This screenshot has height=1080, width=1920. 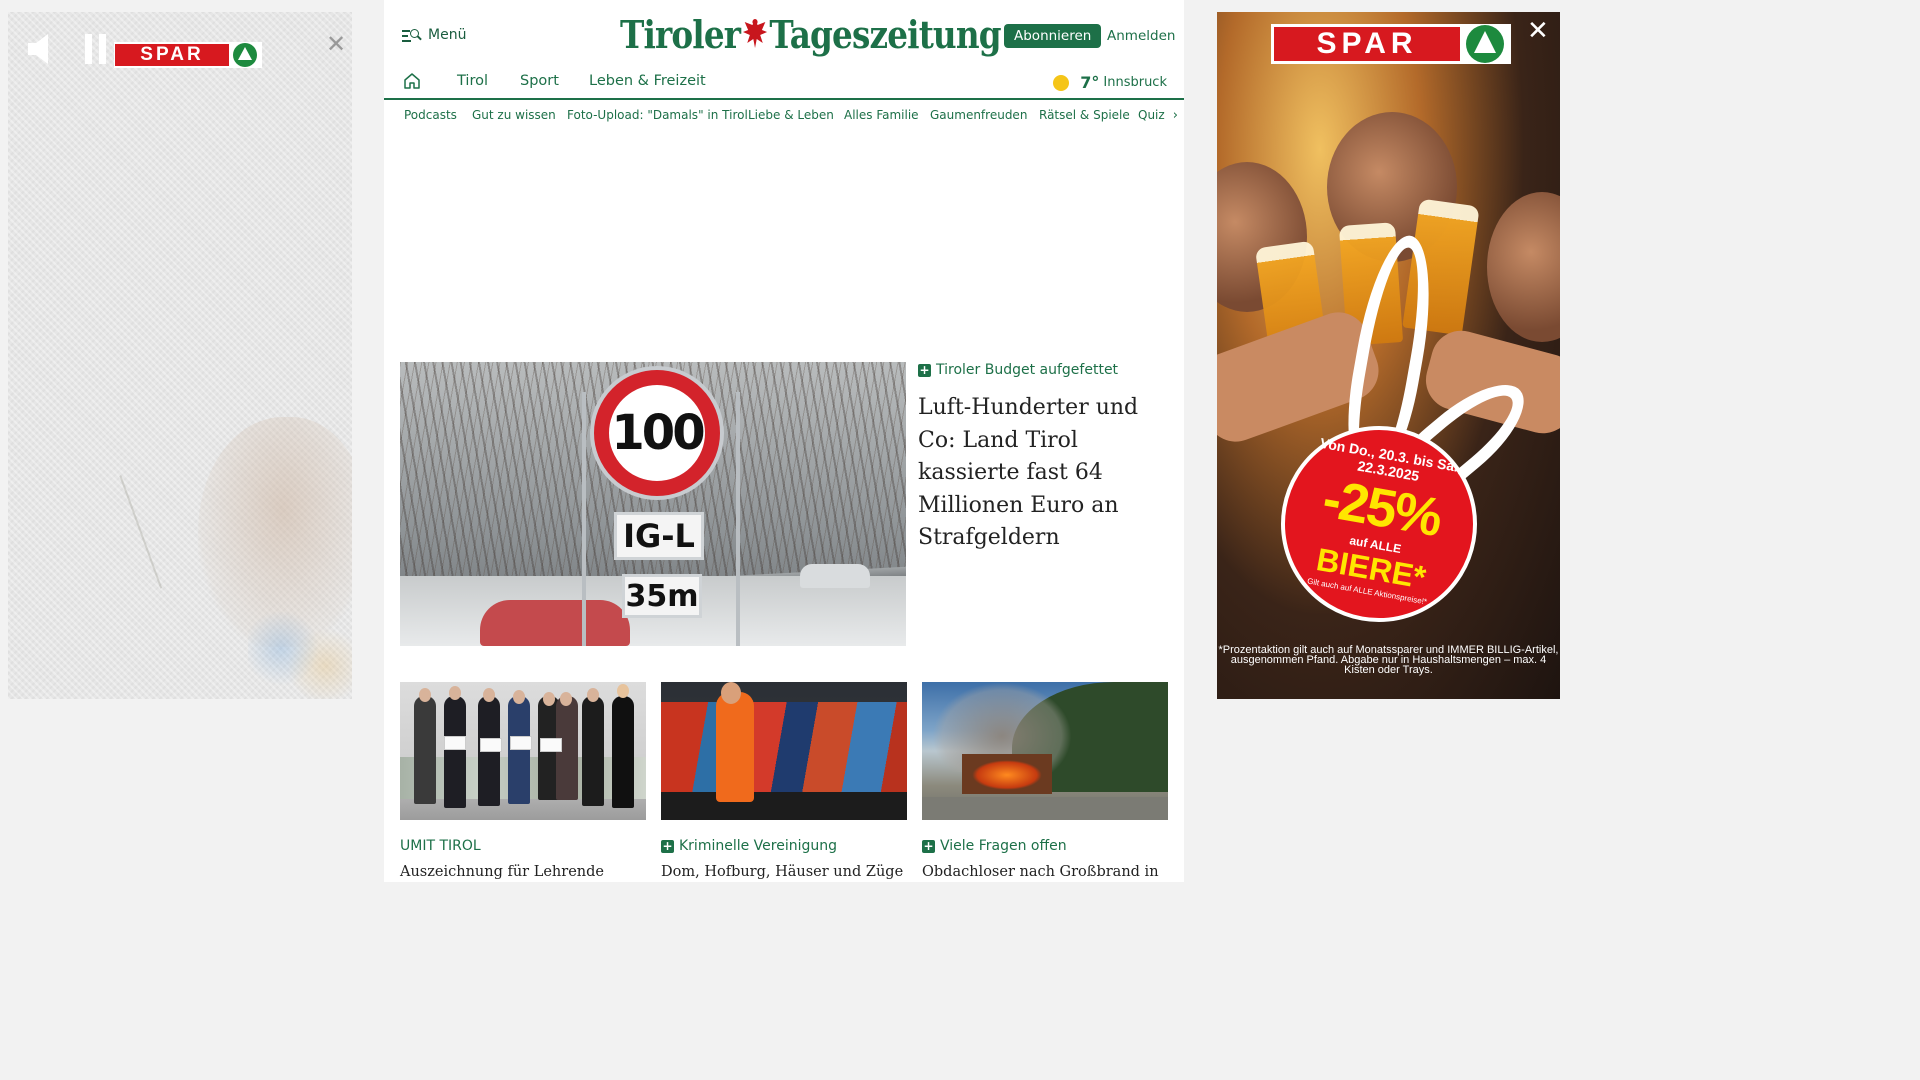 I want to click on article-card-kicker-label: Kriminelle Vereinigung, so click(x=758, y=846).